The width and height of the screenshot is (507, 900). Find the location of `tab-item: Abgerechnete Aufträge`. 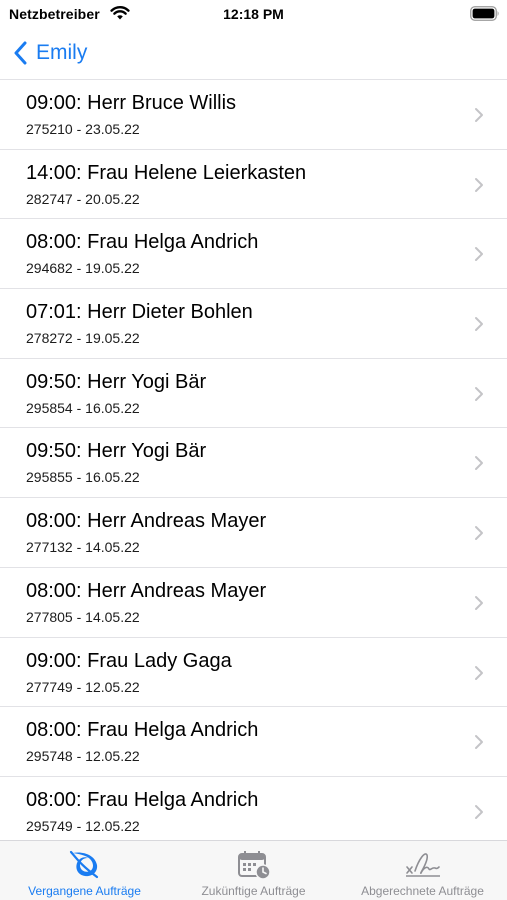

tab-item: Abgerechnete Aufträge is located at coordinates (422, 870).